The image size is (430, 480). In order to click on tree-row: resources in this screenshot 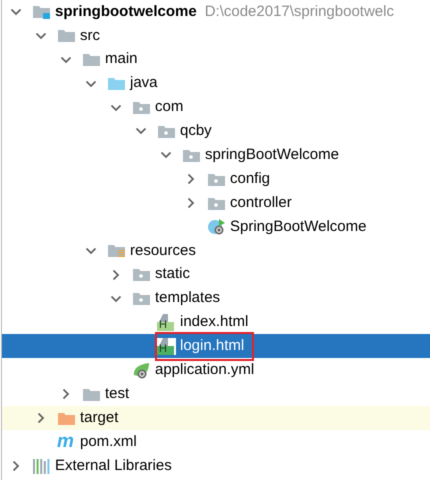, I will do `click(216, 250)`.